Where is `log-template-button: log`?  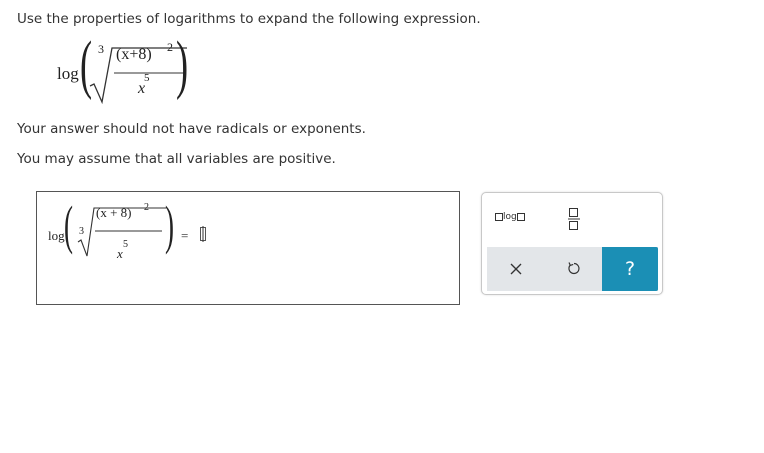
log-template-button: log is located at coordinates (510, 217).